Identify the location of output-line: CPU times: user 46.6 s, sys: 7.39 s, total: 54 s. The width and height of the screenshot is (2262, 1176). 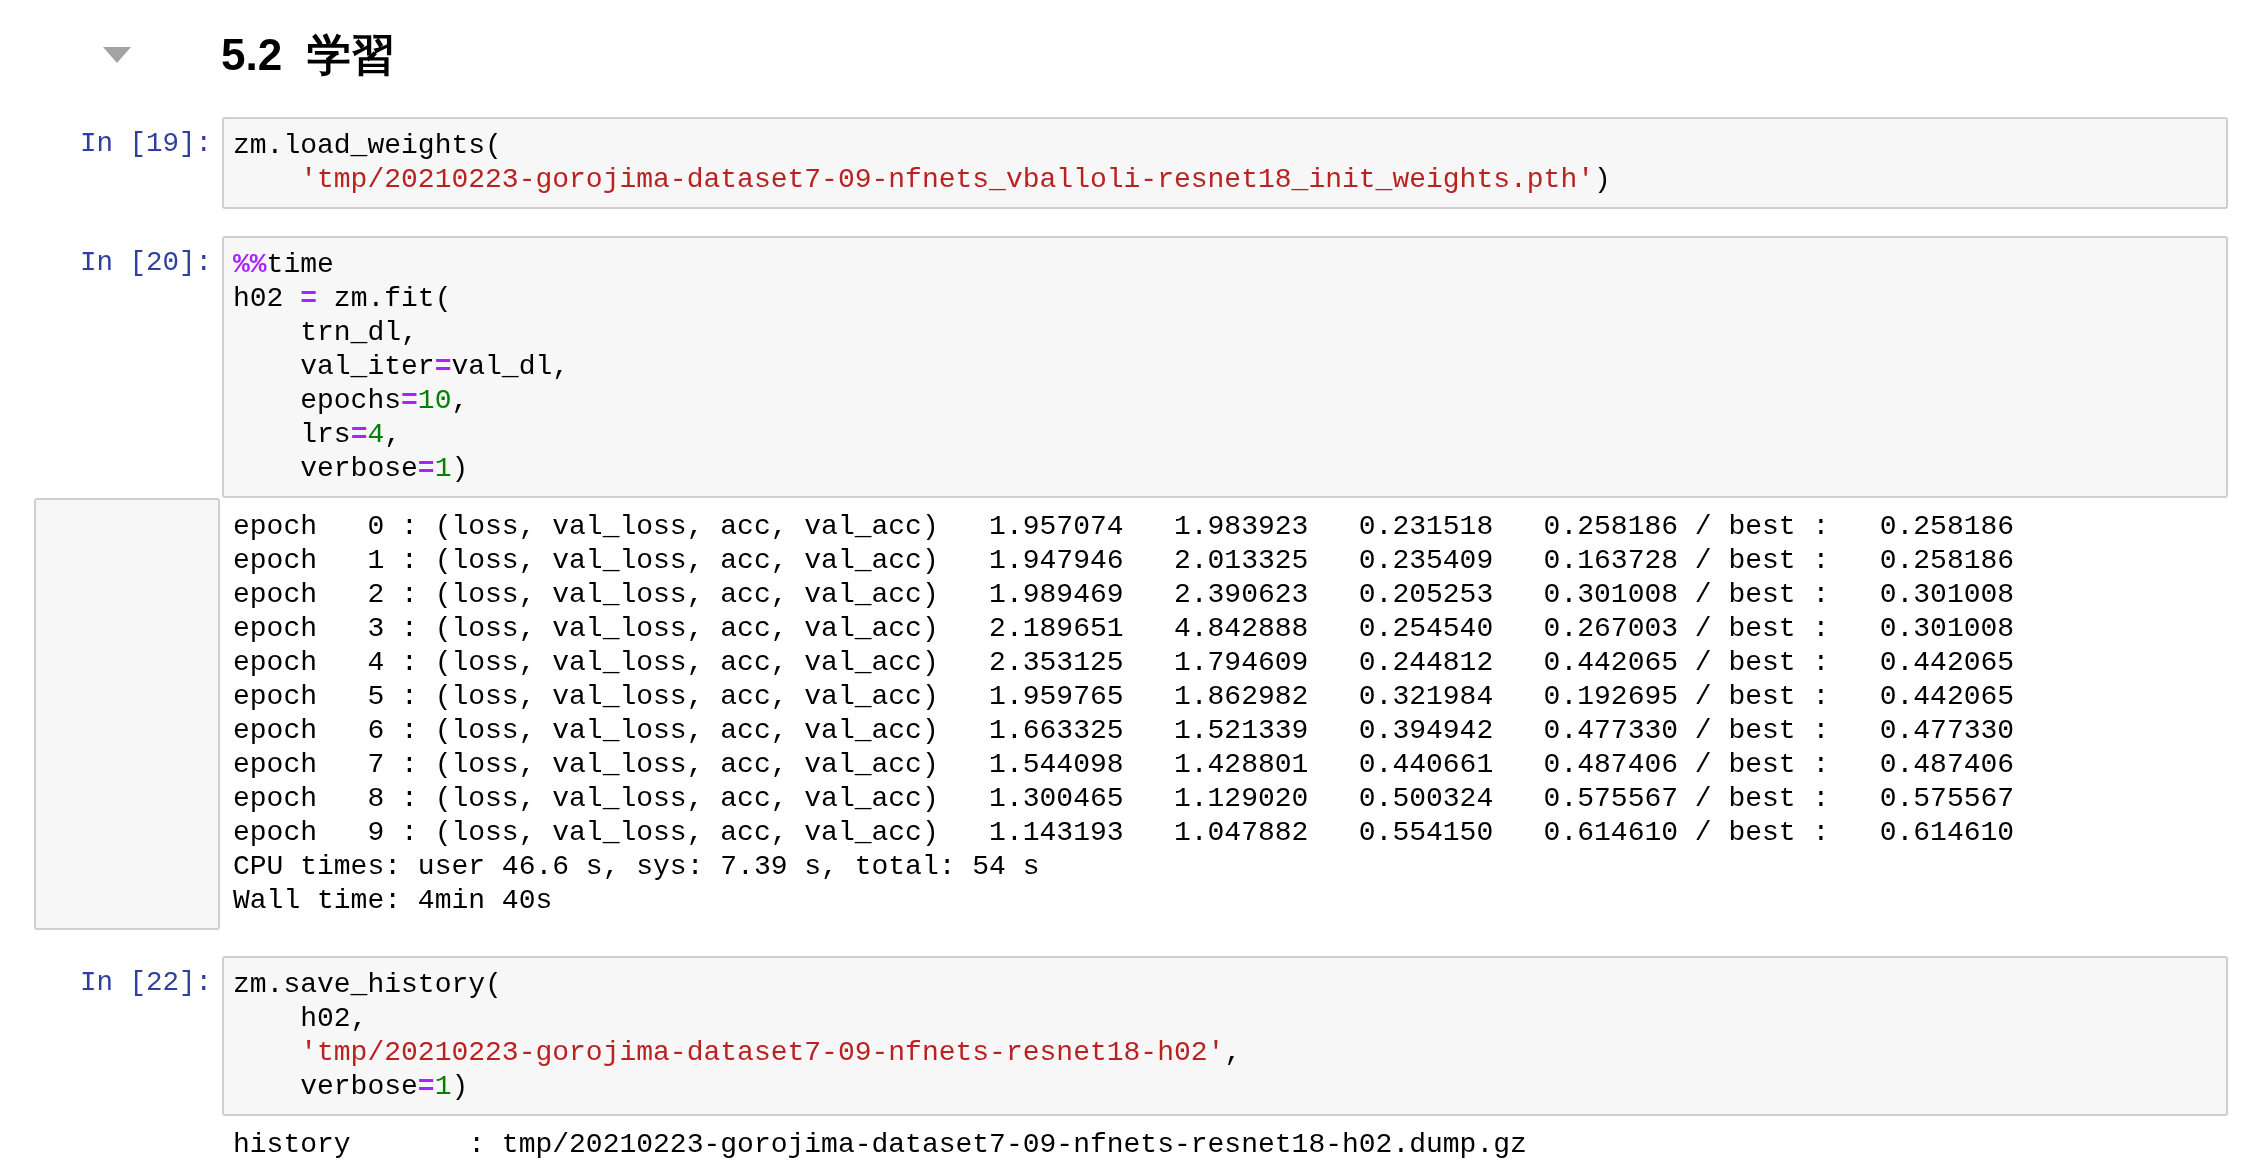
(637, 867).